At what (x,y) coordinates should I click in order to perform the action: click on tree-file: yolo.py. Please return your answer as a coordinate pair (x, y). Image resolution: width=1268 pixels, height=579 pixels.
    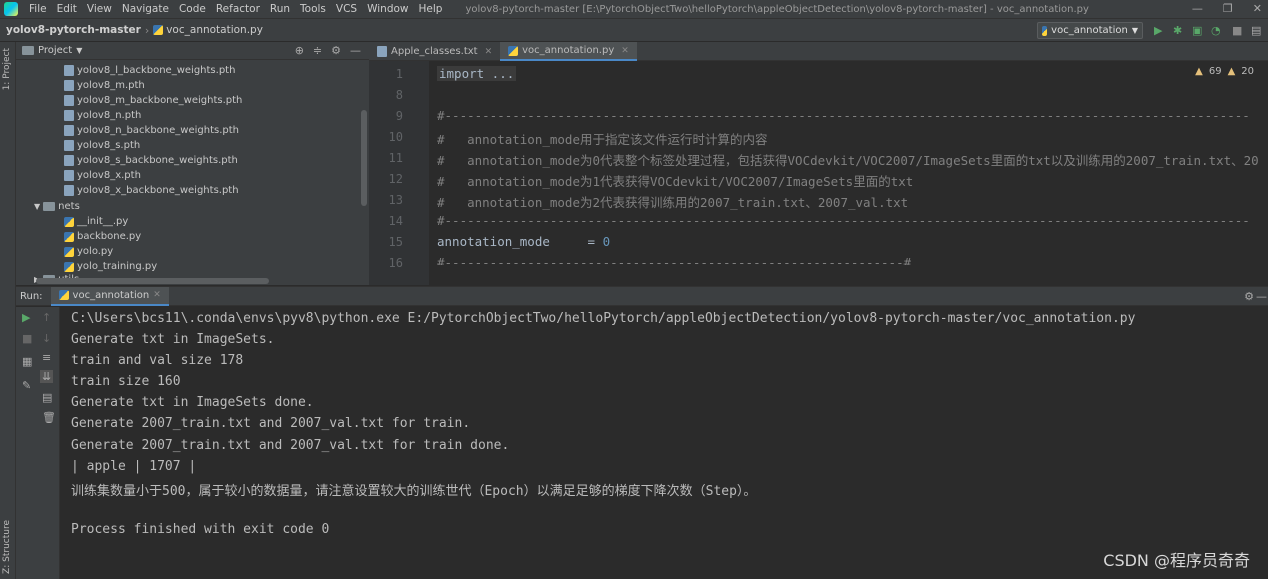
    Looking at the image, I should click on (88, 251).